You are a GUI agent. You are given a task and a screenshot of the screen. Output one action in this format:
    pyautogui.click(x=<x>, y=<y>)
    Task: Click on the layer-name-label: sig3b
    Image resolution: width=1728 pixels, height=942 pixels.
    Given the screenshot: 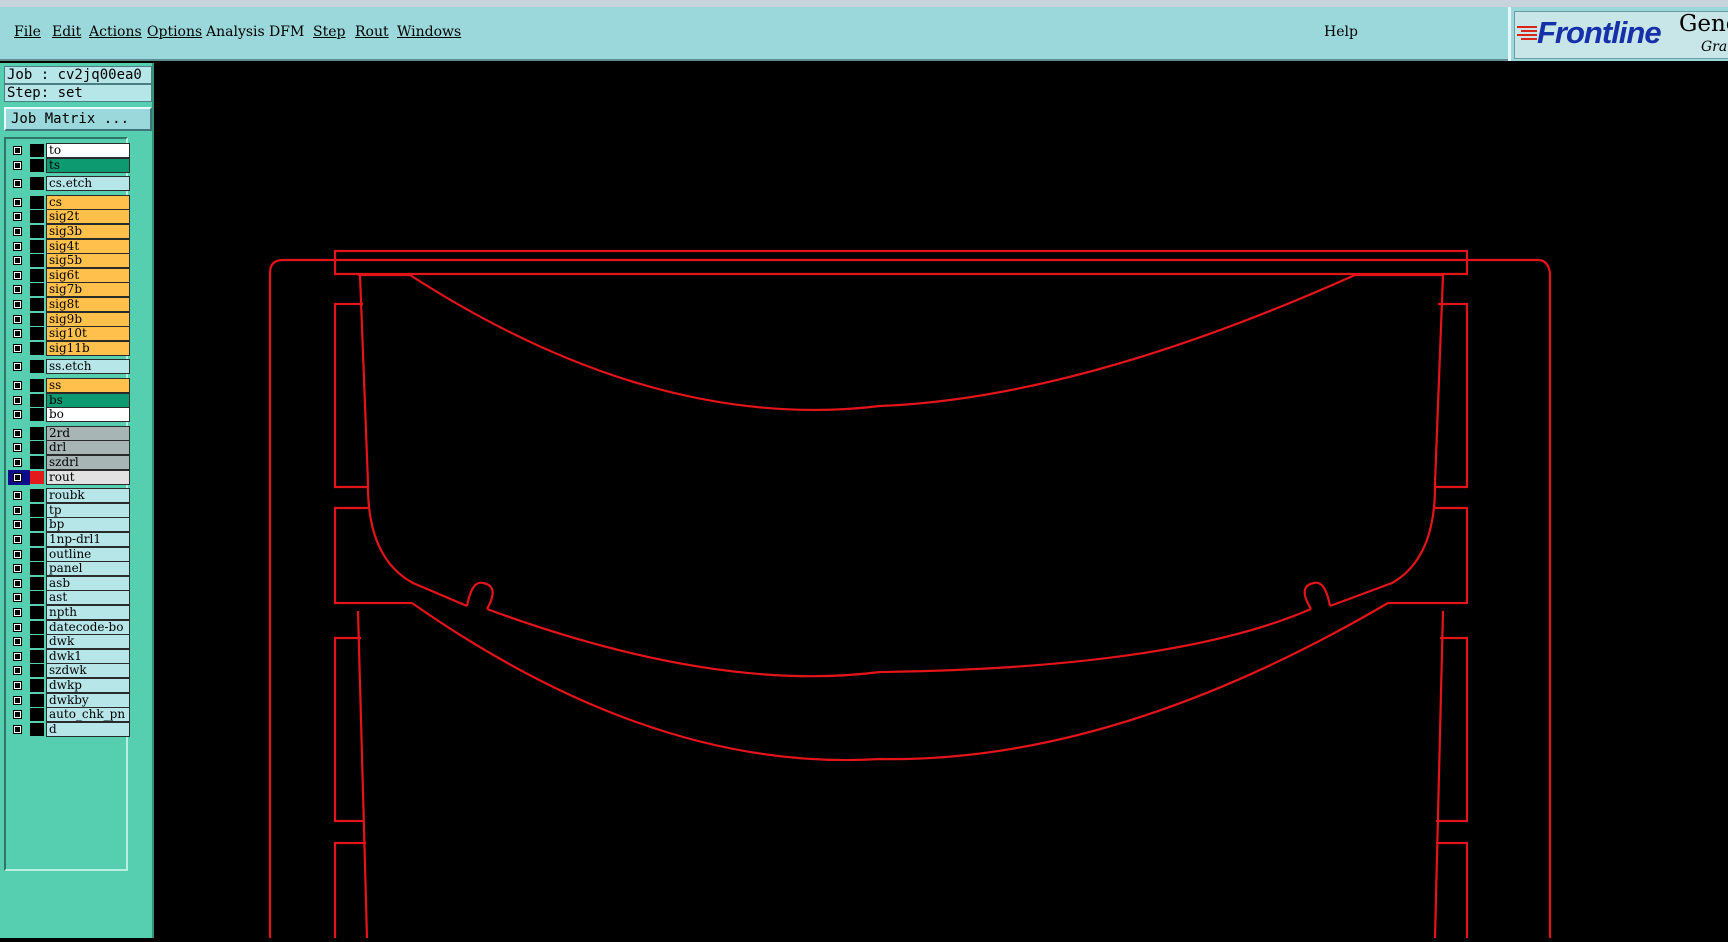 What is the action you would take?
    pyautogui.click(x=88, y=231)
    